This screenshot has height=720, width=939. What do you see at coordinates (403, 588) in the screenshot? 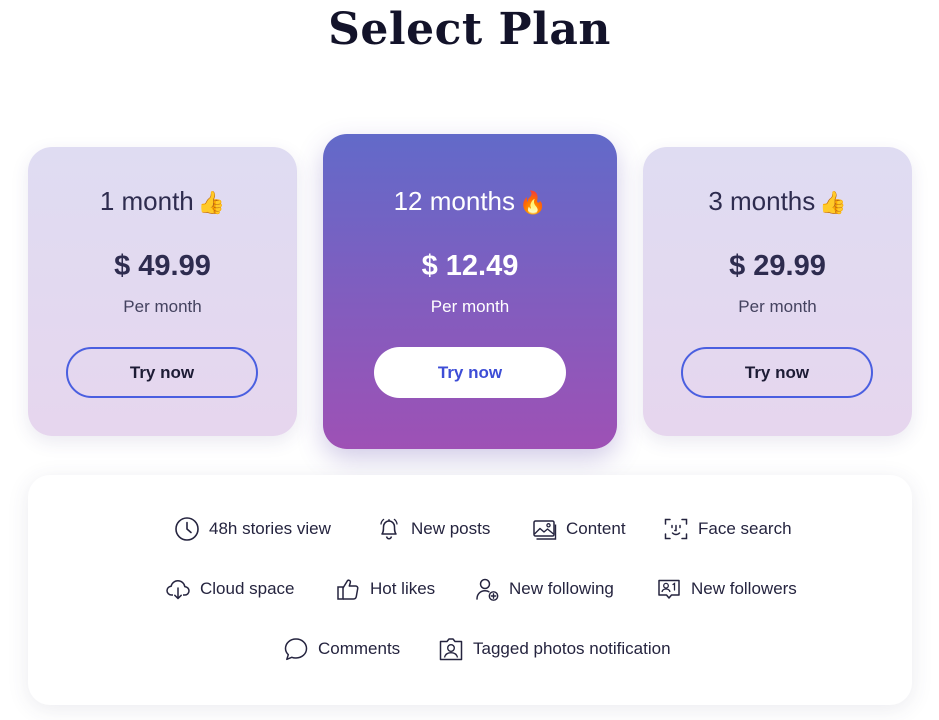
I see `feature-label: Hot likes` at bounding box center [403, 588].